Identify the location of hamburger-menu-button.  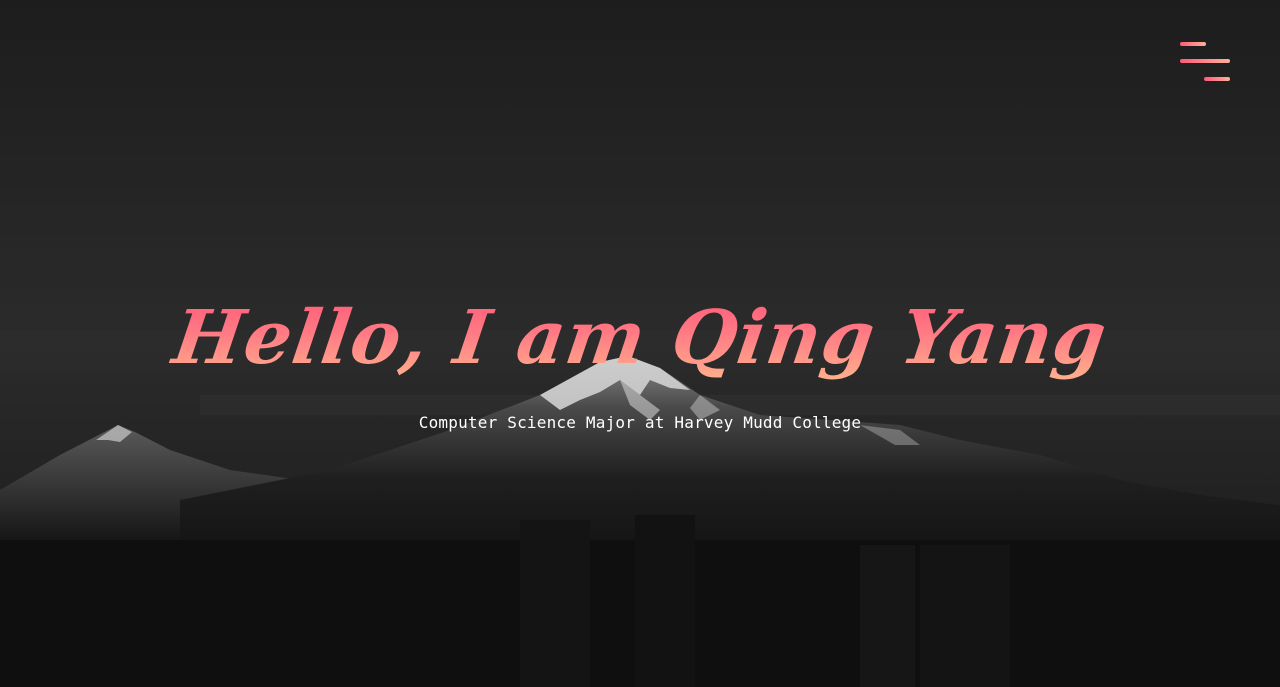
(1205, 63).